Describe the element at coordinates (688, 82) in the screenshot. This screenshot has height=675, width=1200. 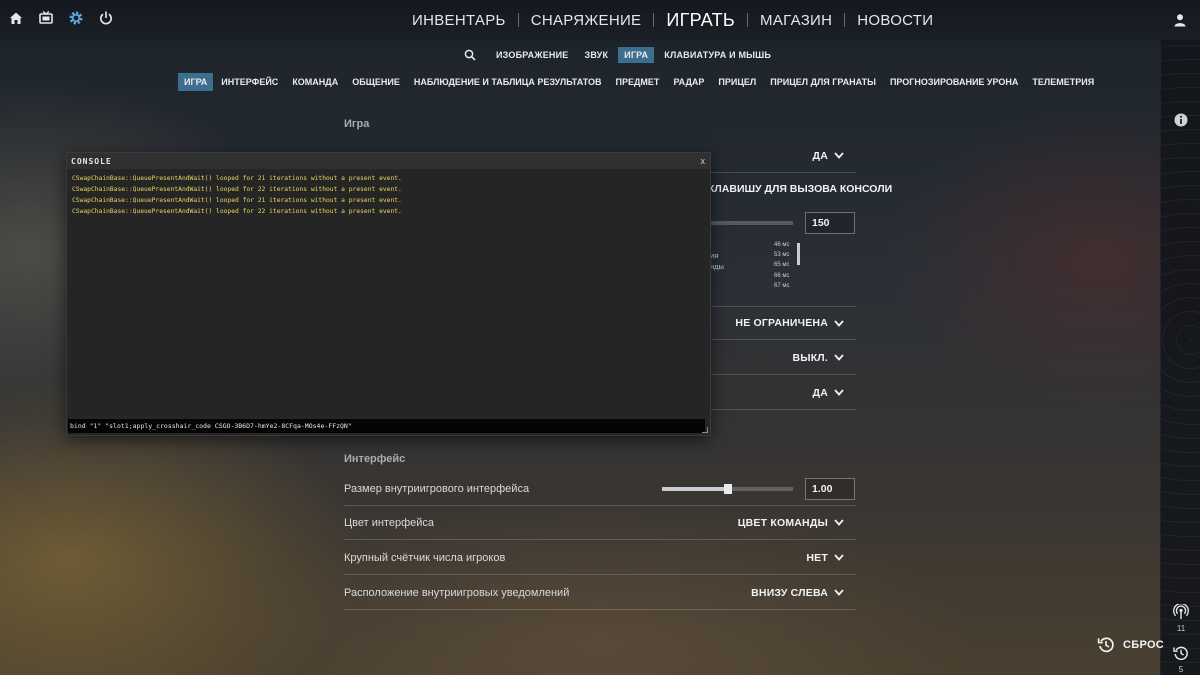
I see `tab-radar: РАДАР` at that location.